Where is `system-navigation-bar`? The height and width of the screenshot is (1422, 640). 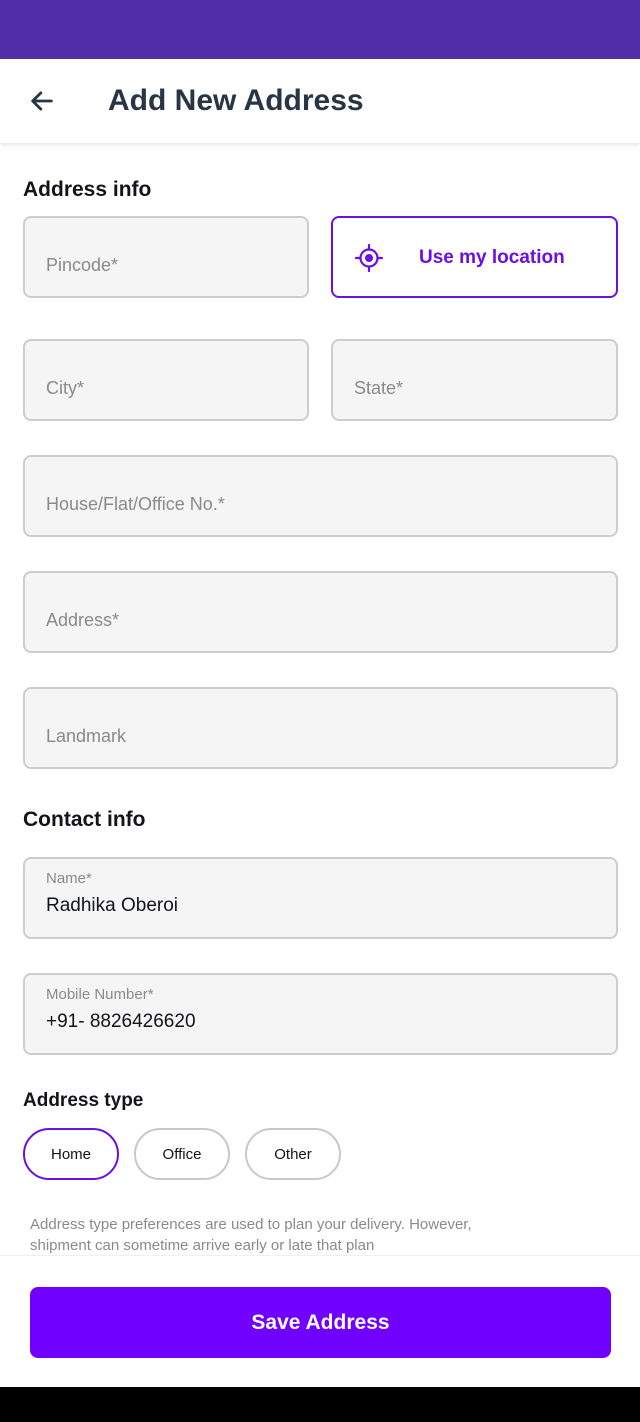 system-navigation-bar is located at coordinates (320, 1404).